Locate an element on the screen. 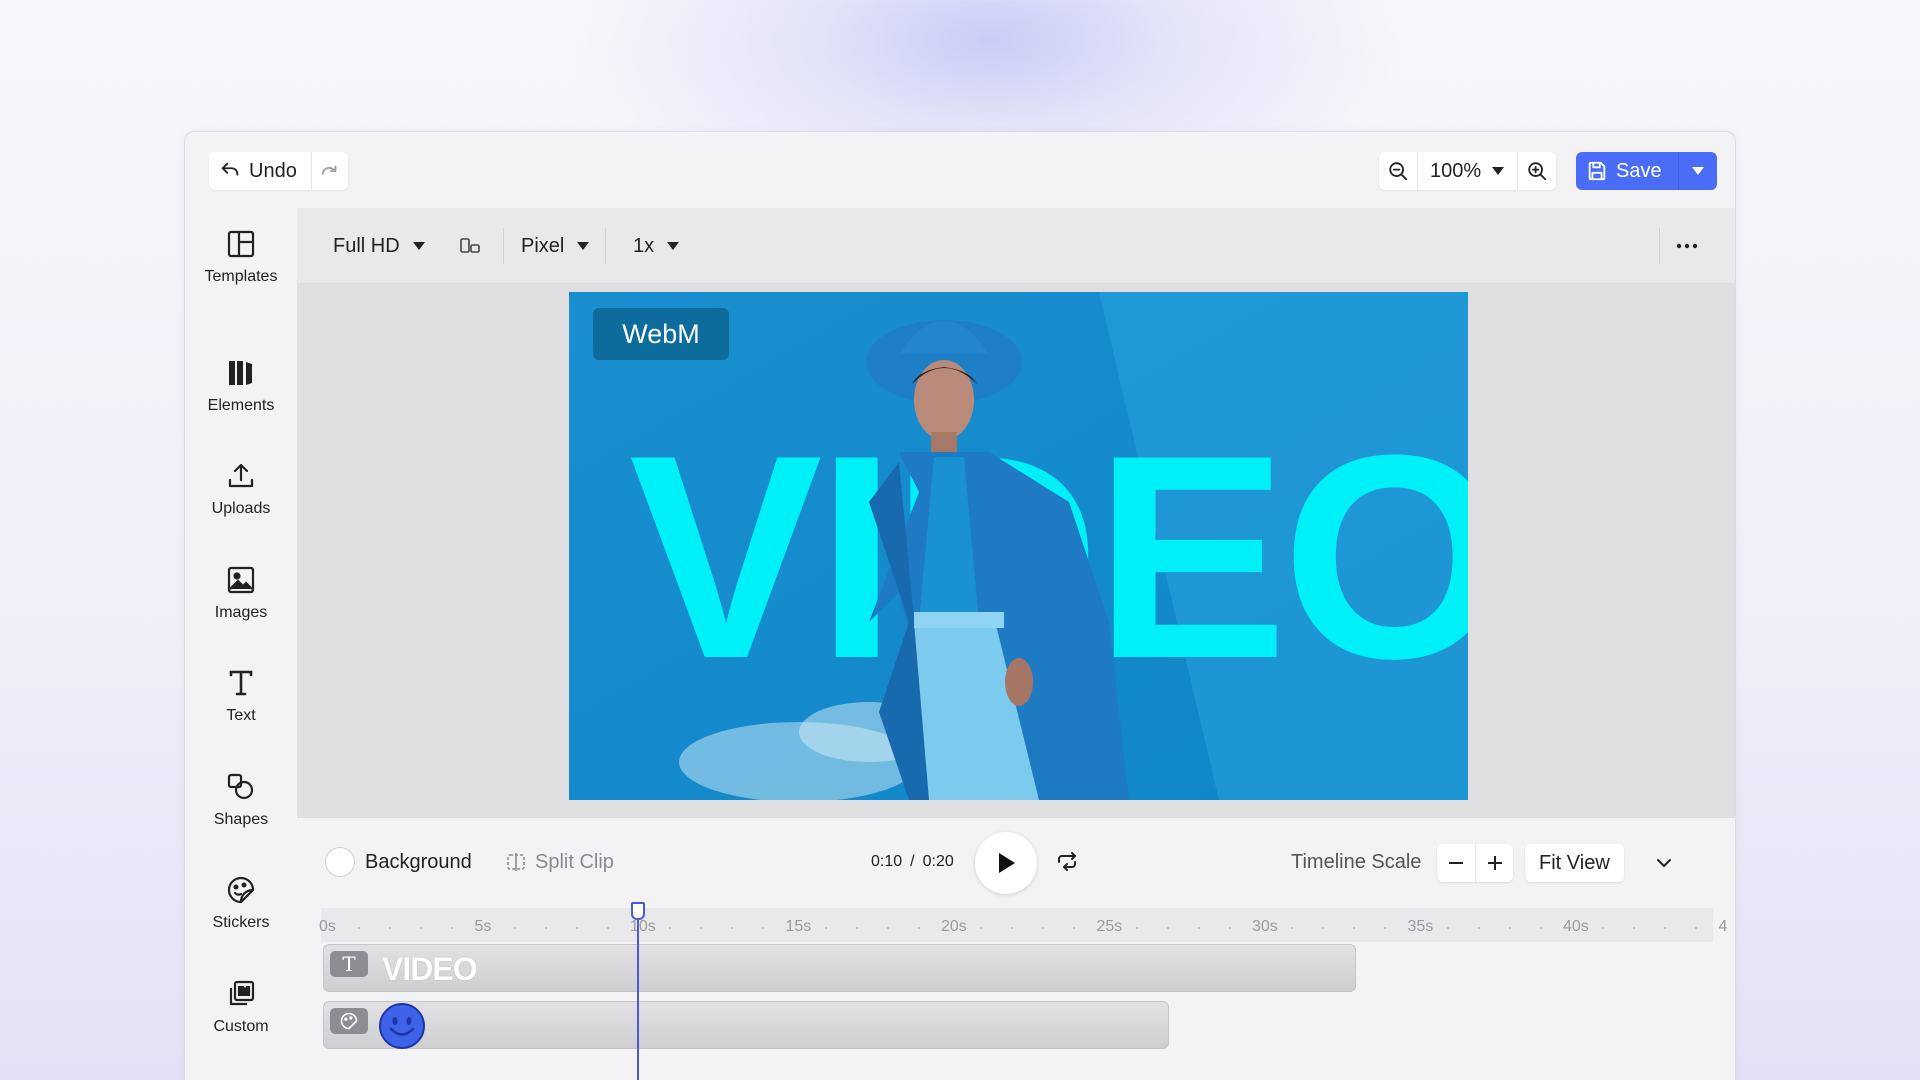  save-options-button is located at coordinates (1698, 171).